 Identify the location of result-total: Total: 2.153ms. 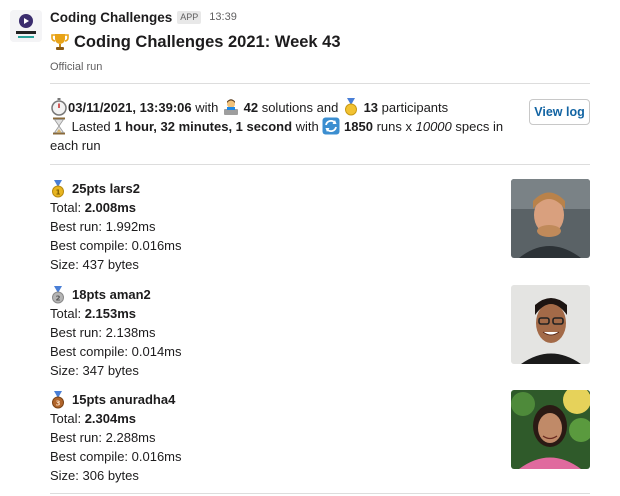
(116, 313).